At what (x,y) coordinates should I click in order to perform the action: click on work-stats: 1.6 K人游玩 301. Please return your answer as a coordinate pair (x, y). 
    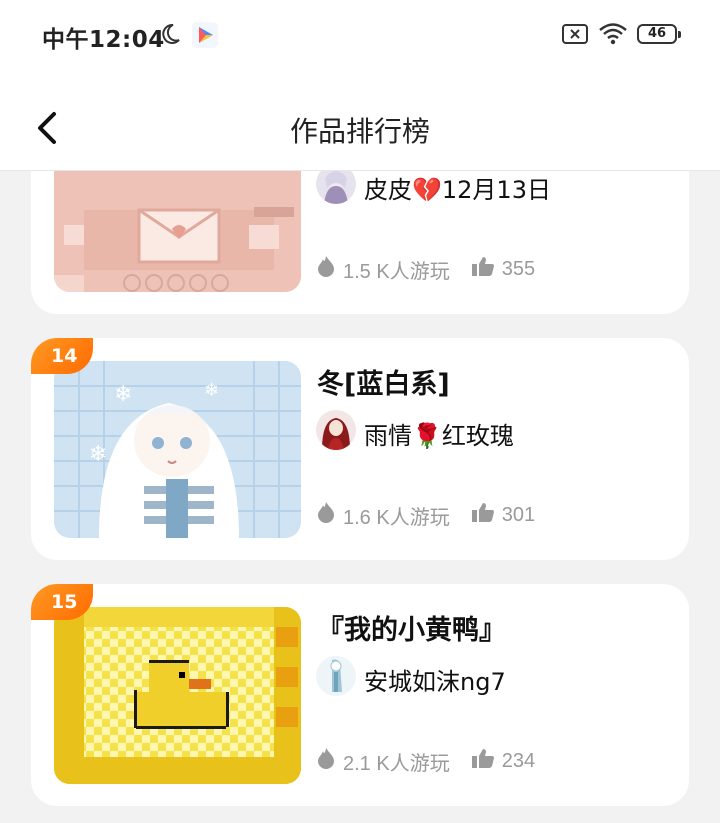
    Looking at the image, I should click on (426, 515).